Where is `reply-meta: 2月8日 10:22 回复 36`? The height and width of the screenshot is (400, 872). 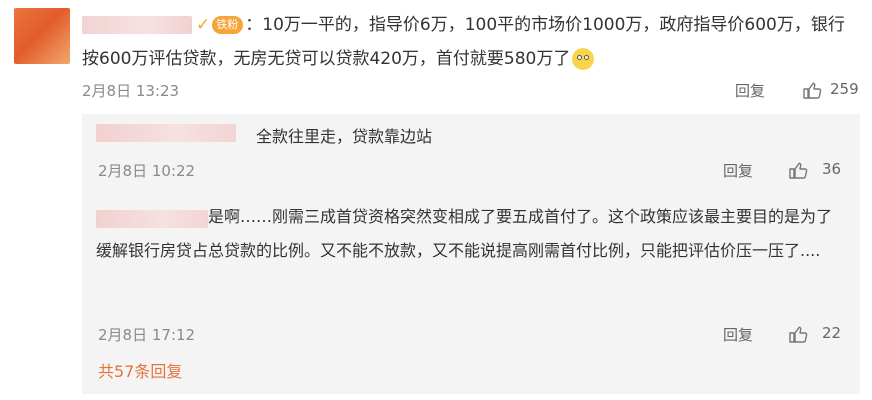
reply-meta: 2月8日 10:22 回复 36 is located at coordinates (478, 170).